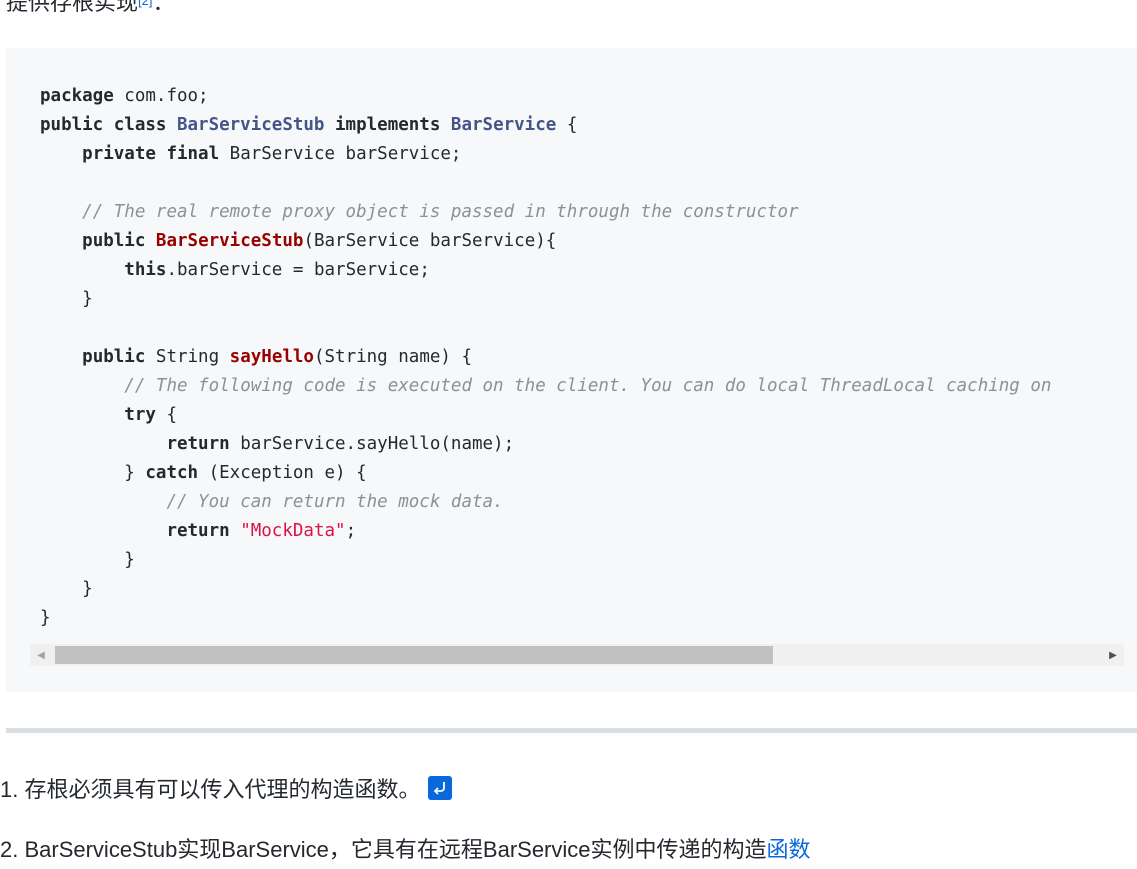 This screenshot has height=869, width=1137. I want to click on code-class-name: BarServiceStub, so click(250, 125).